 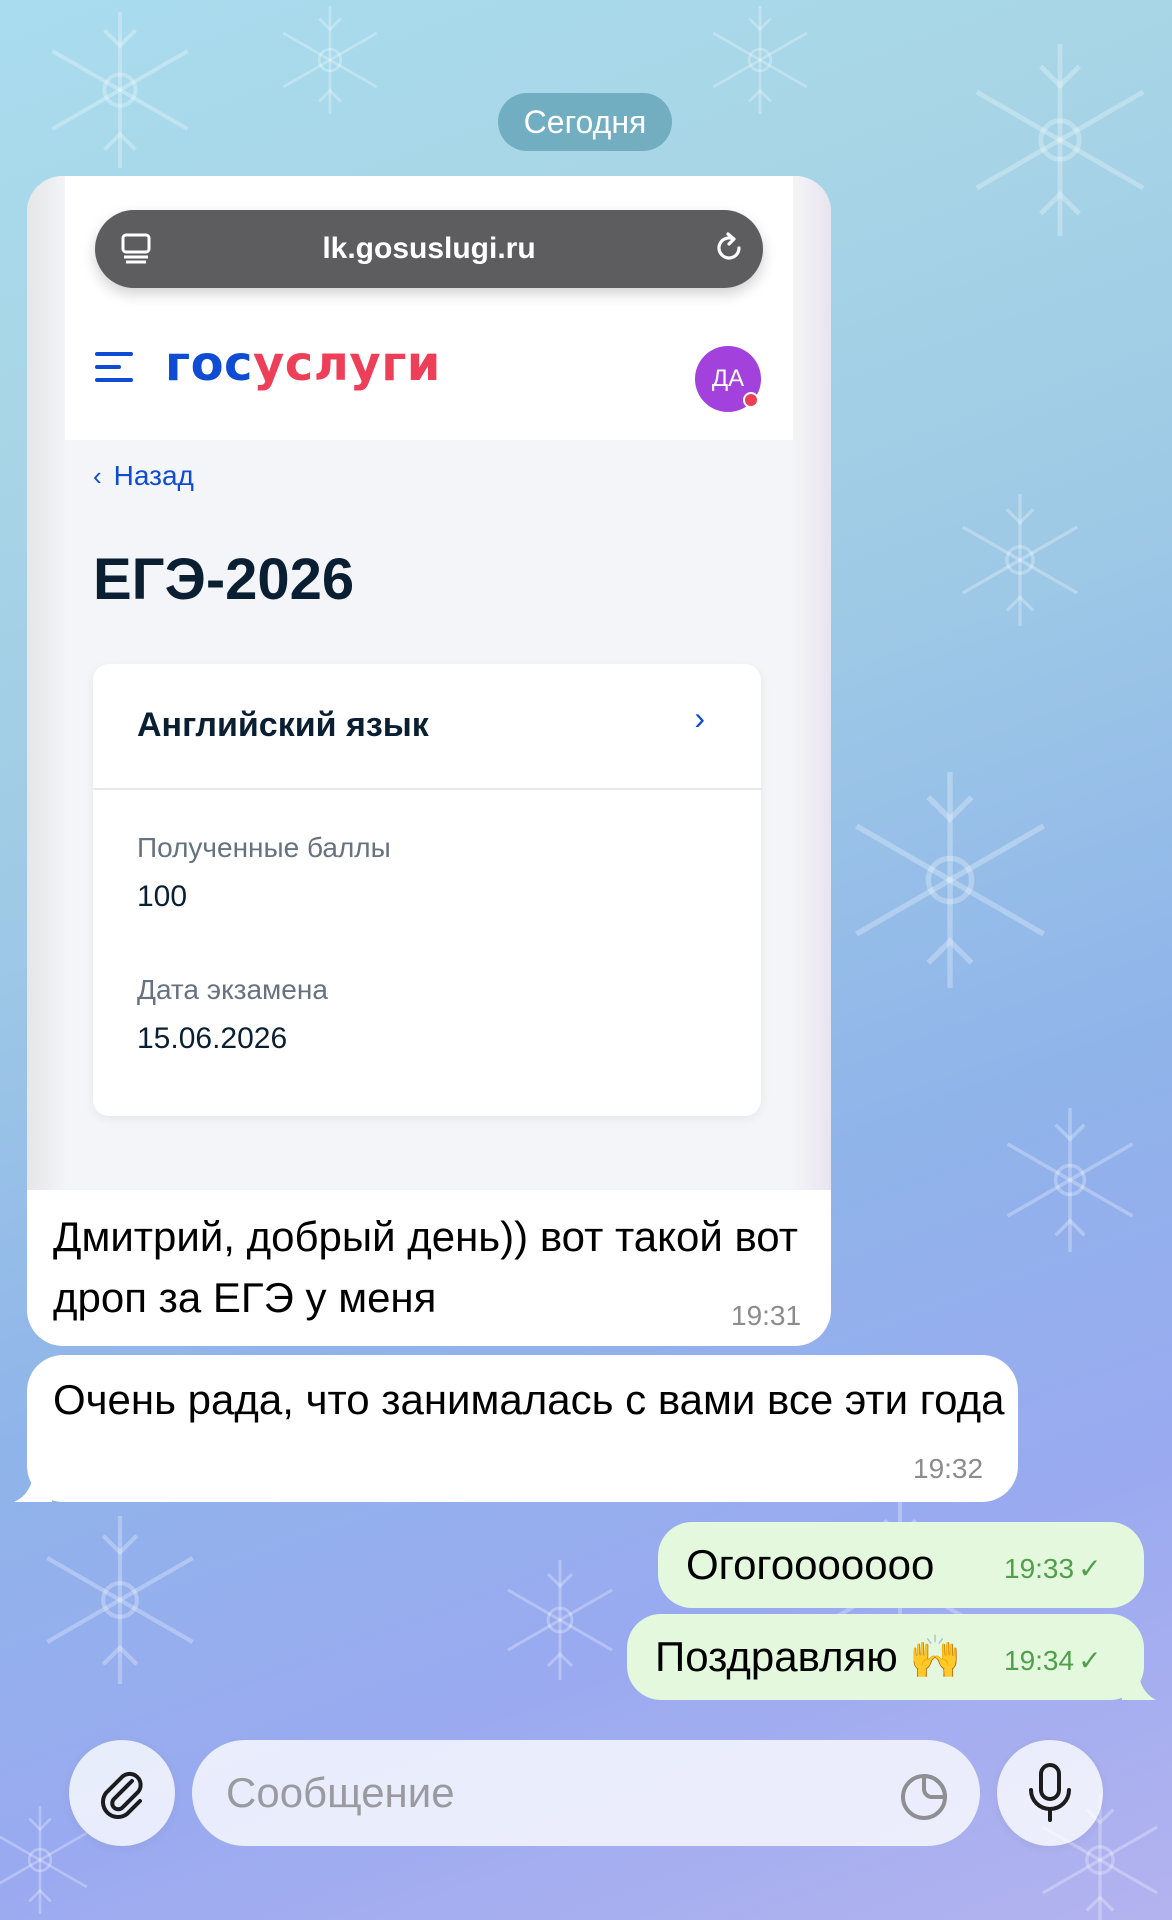 What do you see at coordinates (97, 476) in the screenshot?
I see `chevron-left-icon: ‹` at bounding box center [97, 476].